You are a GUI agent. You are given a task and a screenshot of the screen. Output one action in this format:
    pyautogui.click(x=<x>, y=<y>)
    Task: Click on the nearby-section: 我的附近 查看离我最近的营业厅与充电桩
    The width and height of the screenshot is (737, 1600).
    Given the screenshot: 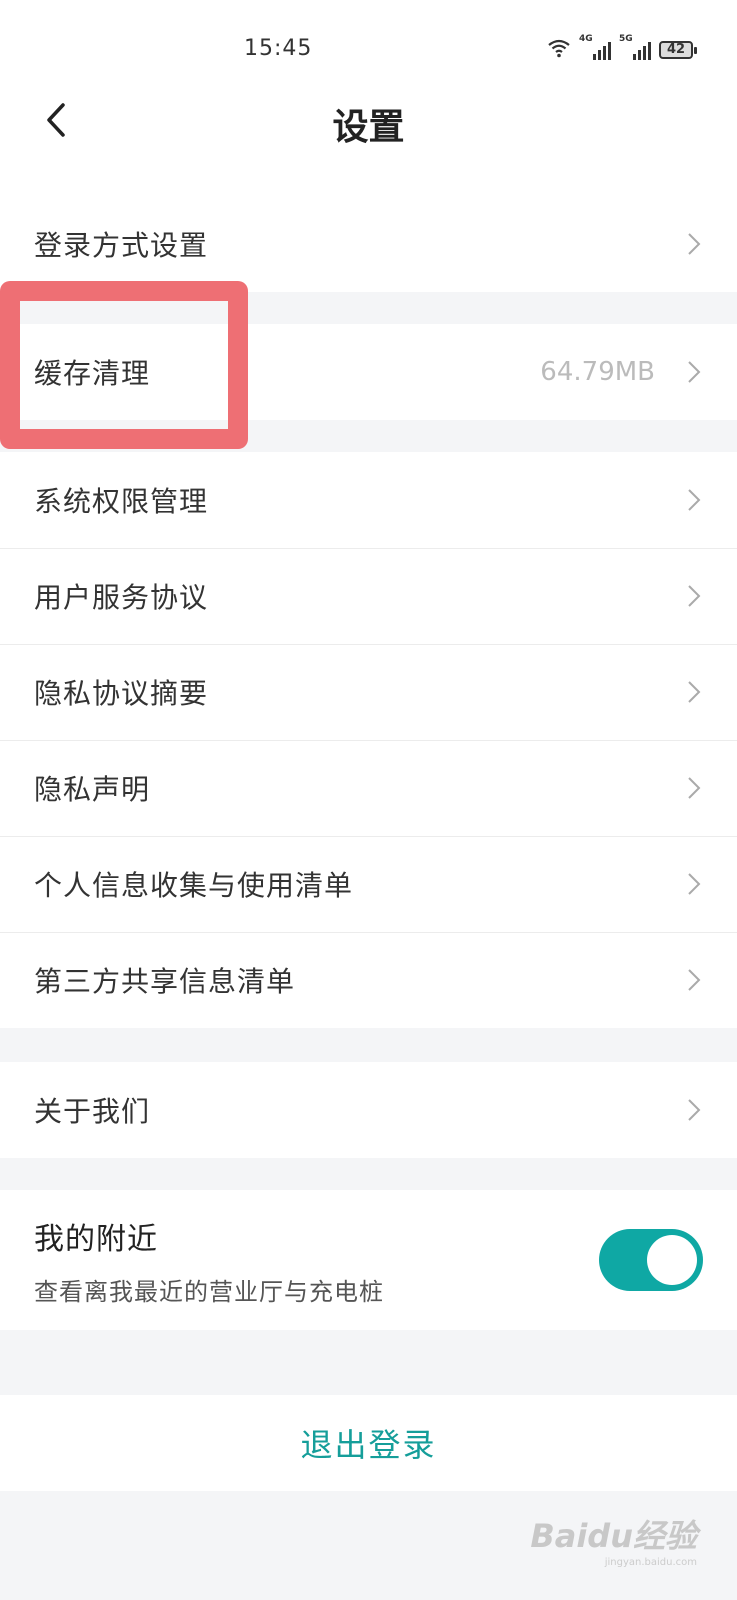 What is the action you would take?
    pyautogui.click(x=368, y=1260)
    